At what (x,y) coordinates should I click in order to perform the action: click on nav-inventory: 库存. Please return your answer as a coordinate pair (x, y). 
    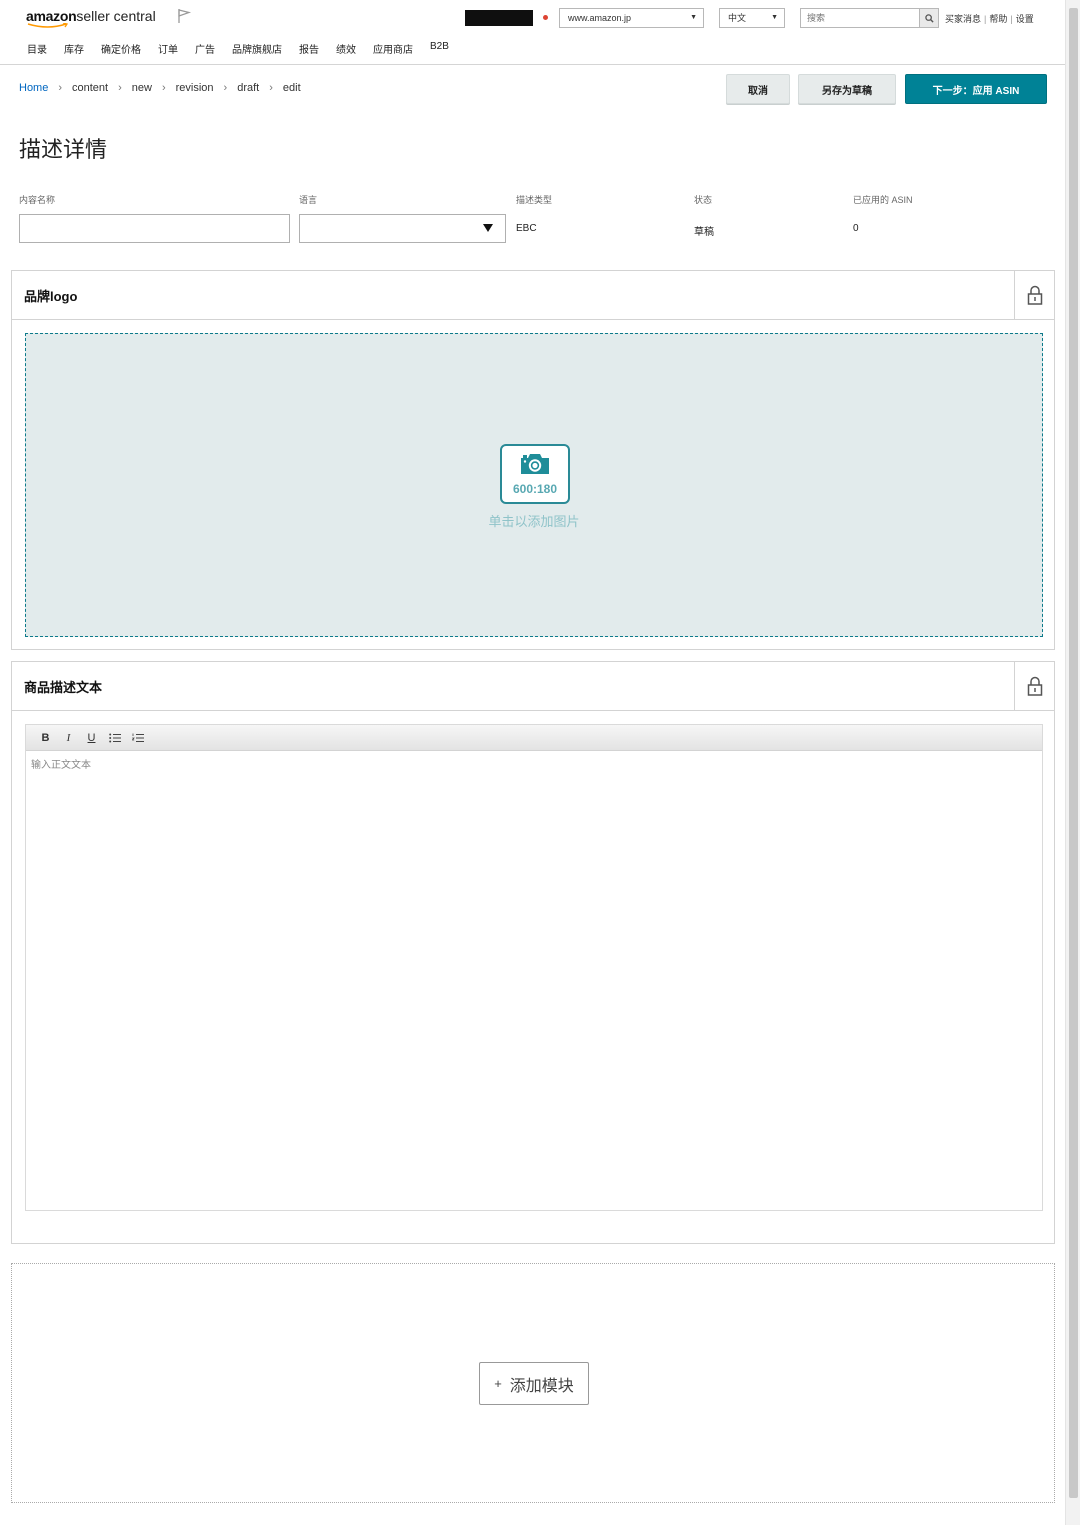
    Looking at the image, I should click on (74, 48).